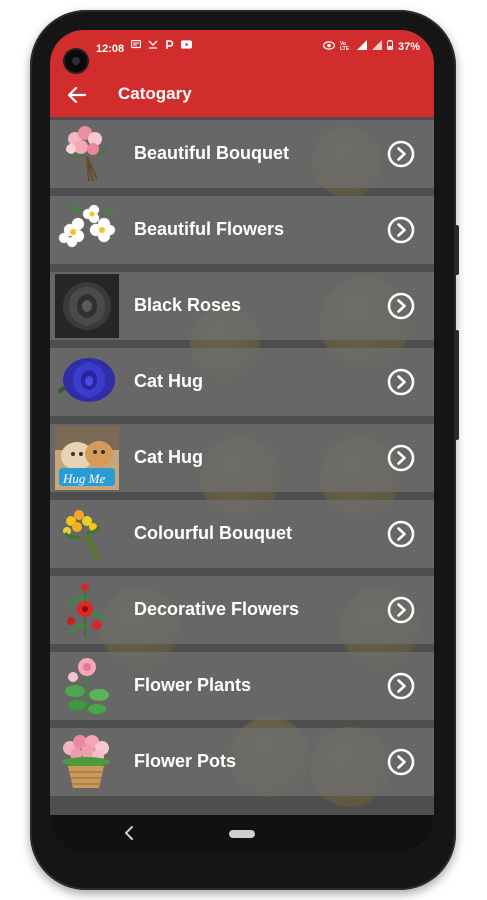  Describe the element at coordinates (87, 610) in the screenshot. I see `red-flowers-icon` at that location.